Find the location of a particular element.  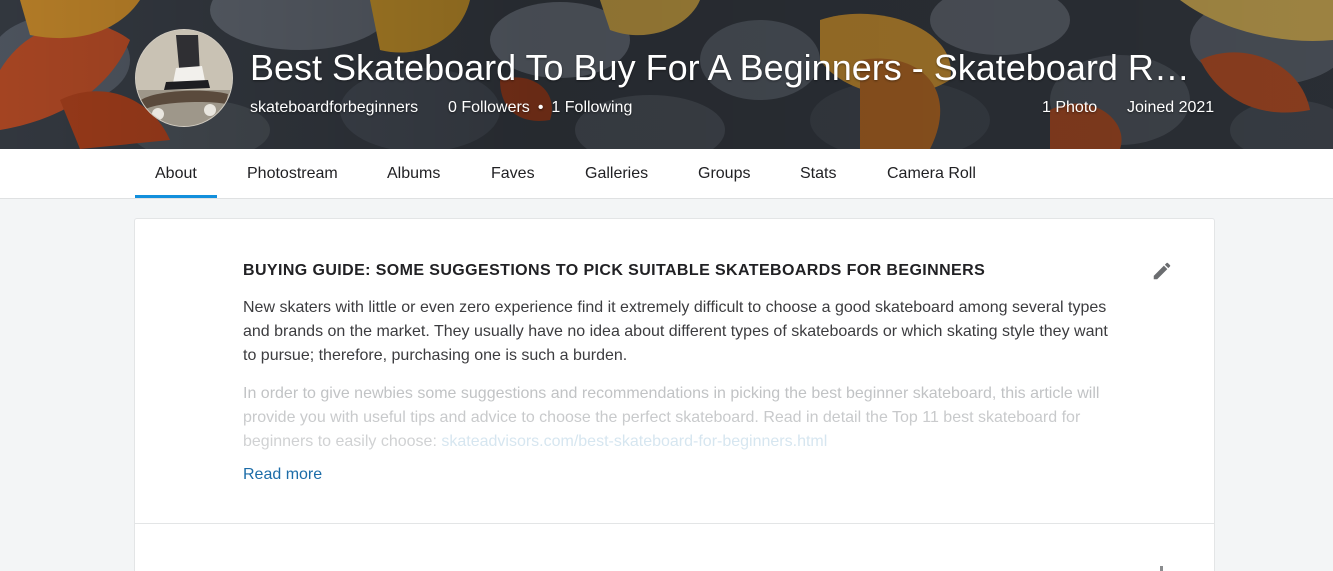

tab-camera-roll: Camera Roll is located at coordinates (931, 174).